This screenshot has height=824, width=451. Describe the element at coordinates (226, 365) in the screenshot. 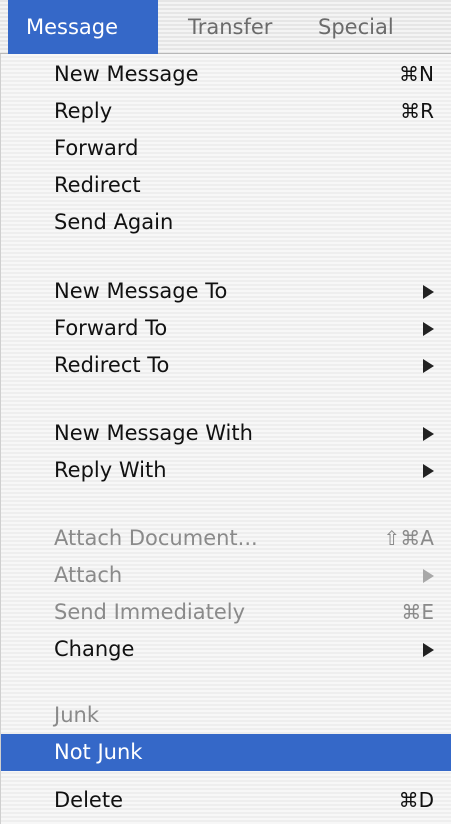

I see `menu-item-redirect-to: Redirect To` at that location.